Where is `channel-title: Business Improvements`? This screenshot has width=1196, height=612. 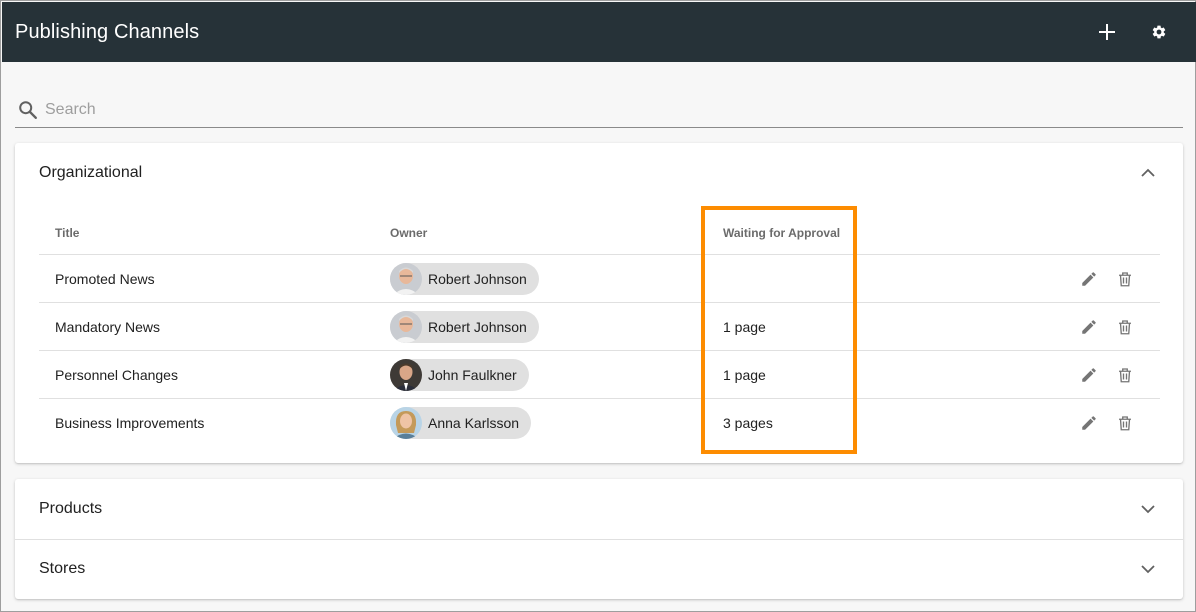 channel-title: Business Improvements is located at coordinates (129, 423).